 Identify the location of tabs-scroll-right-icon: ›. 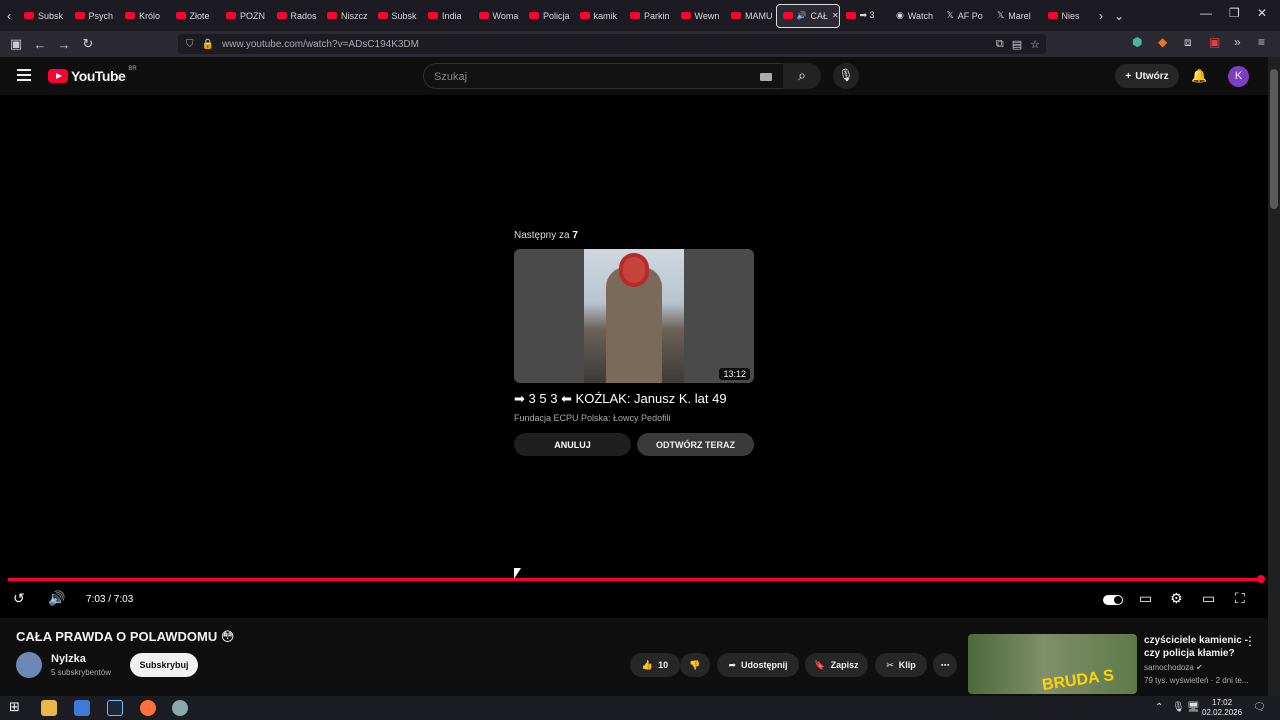
(1101, 16).